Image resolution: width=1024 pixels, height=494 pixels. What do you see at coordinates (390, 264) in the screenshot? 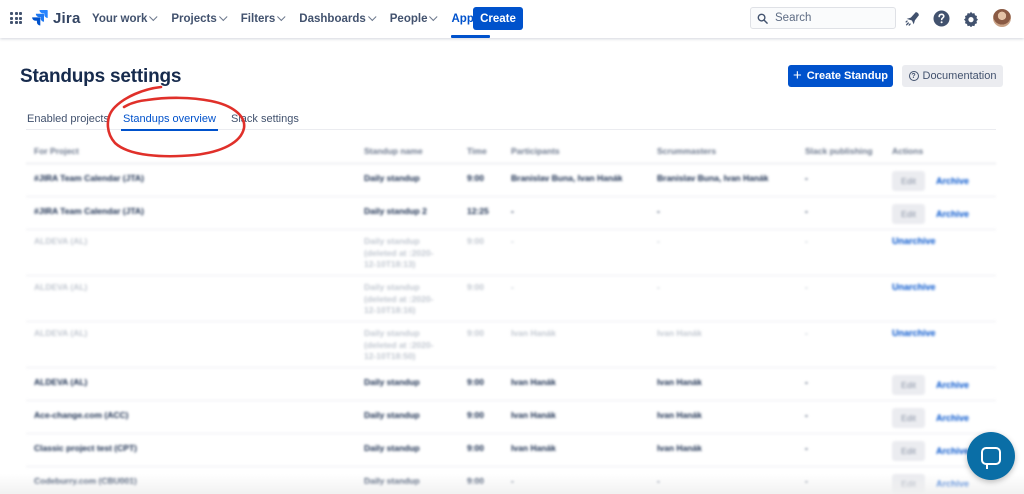
I see `standup-name-cell: 12-10T18:13)` at bounding box center [390, 264].